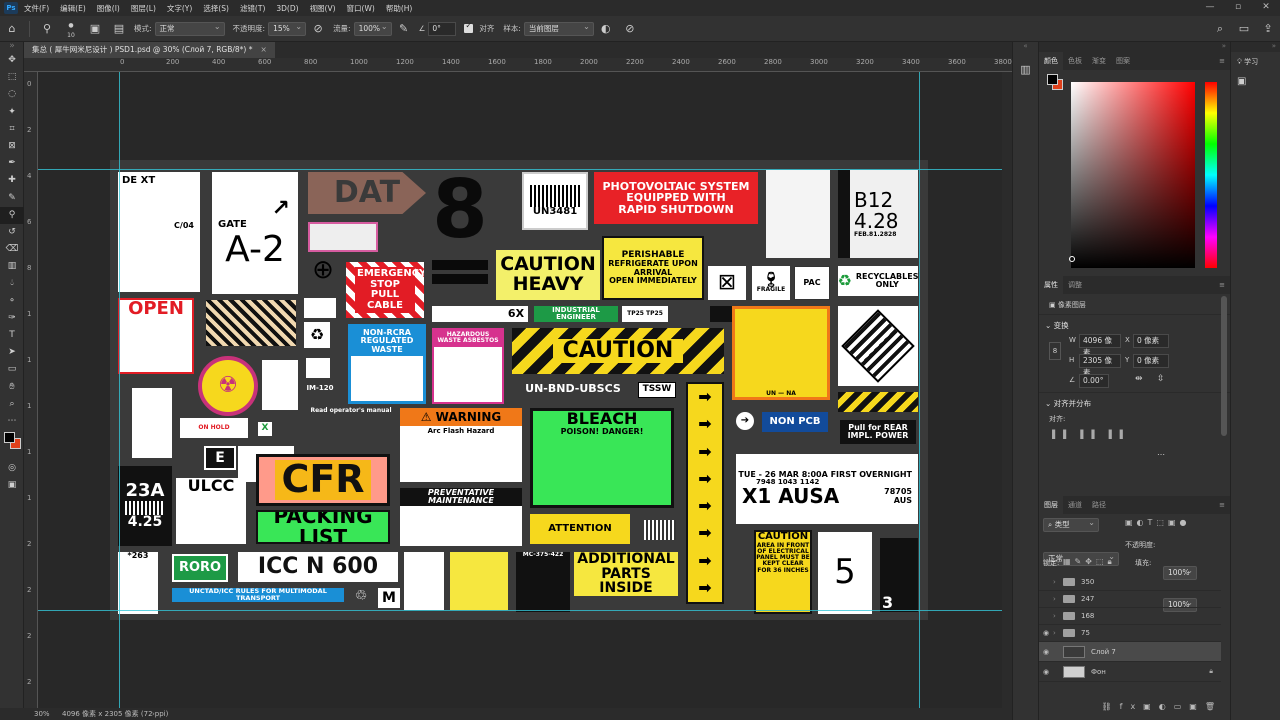  What do you see at coordinates (1135, 708) in the screenshot?
I see `layer-actions: ⛓fx▣◐▭▣🗑︎` at bounding box center [1135, 708].